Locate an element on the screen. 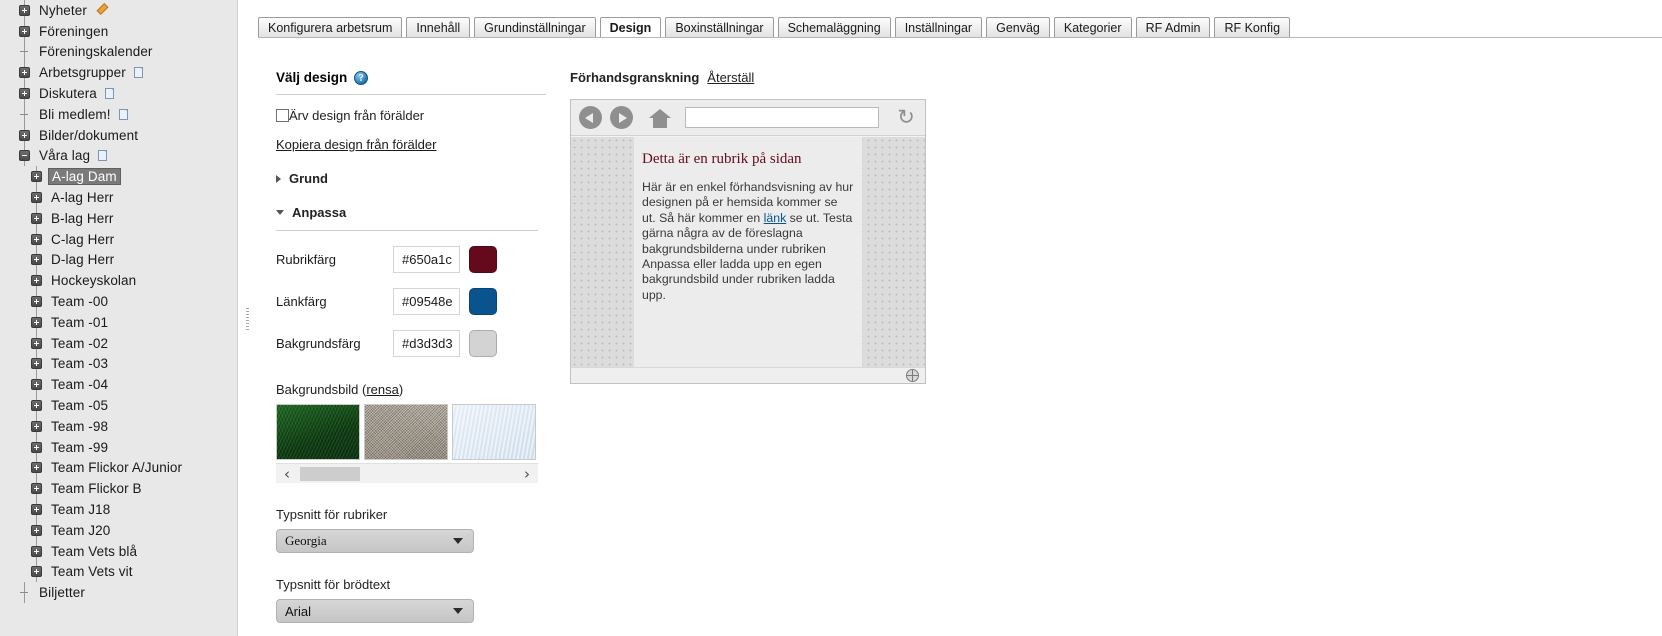 The height and width of the screenshot is (636, 1662). tree-item-team-flickor-a-junior: Team Flickor A/Junior is located at coordinates (118, 468).